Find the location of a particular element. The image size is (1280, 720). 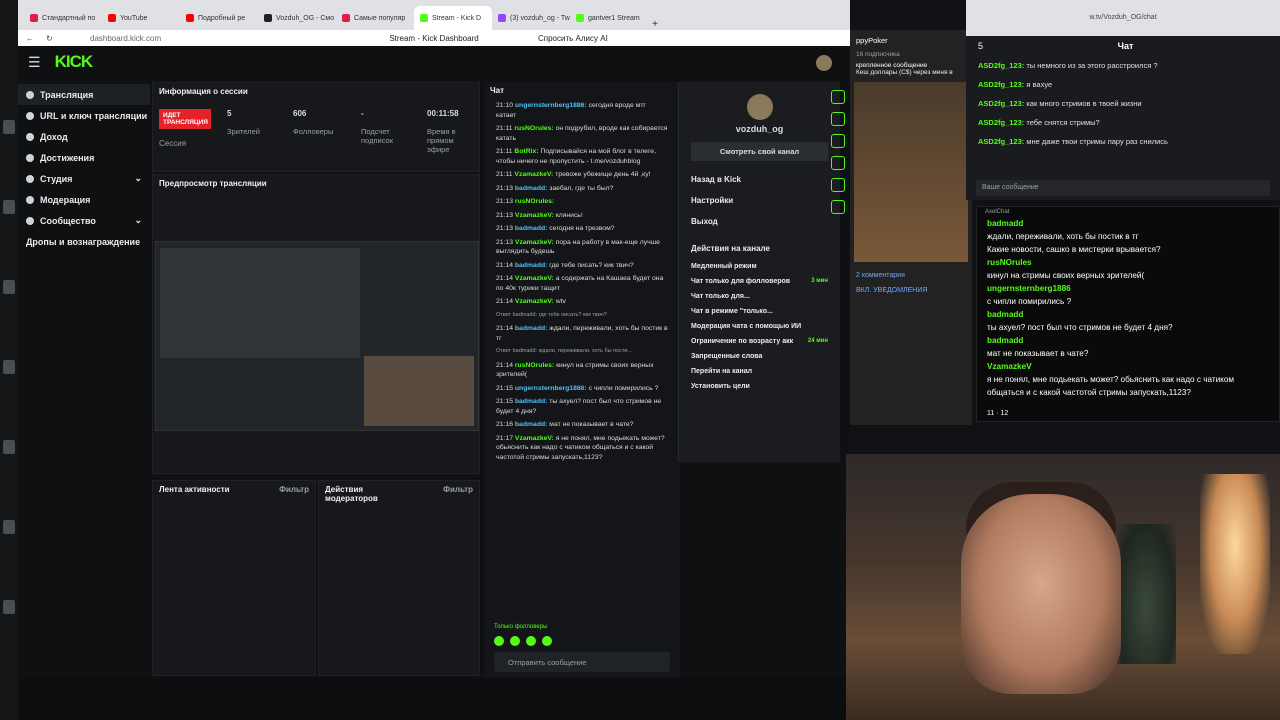

browser-tab: YouTube is located at coordinates (141, 18).